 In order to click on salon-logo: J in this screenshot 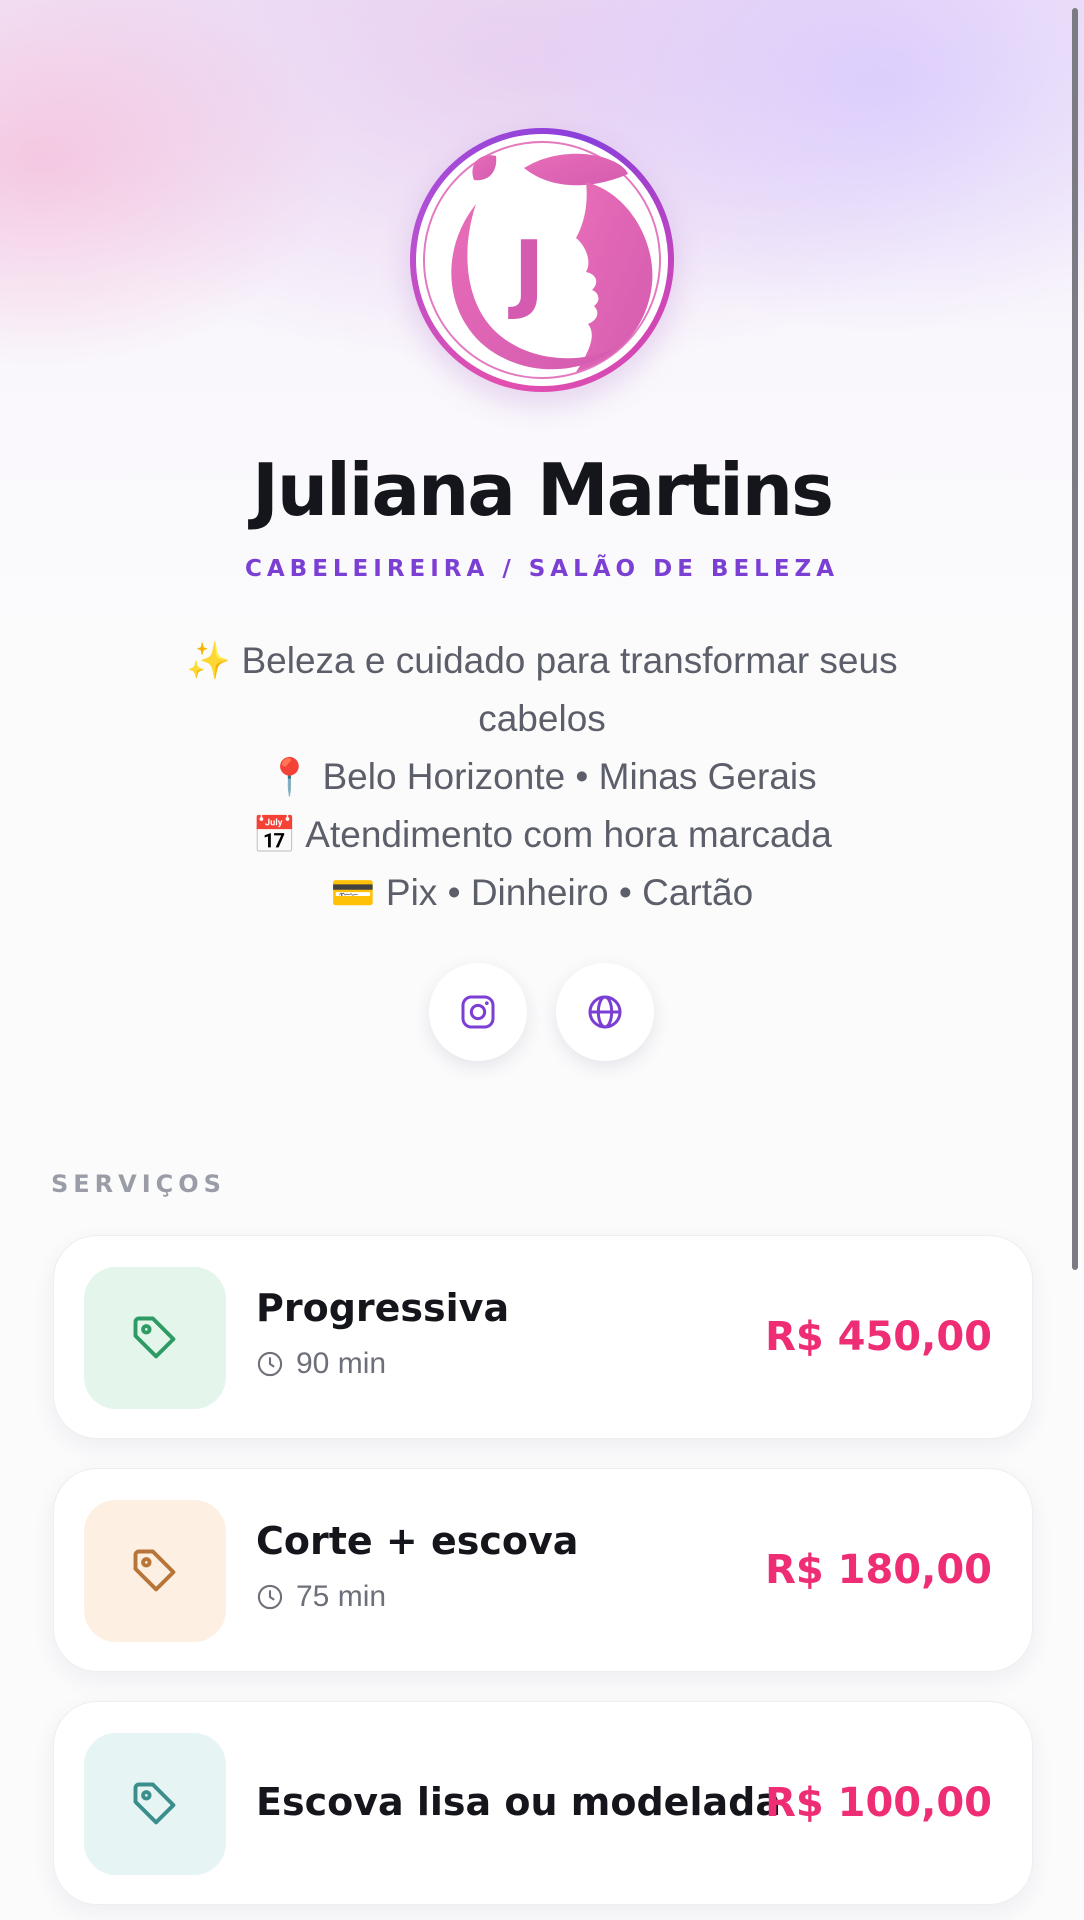, I will do `click(542, 260)`.